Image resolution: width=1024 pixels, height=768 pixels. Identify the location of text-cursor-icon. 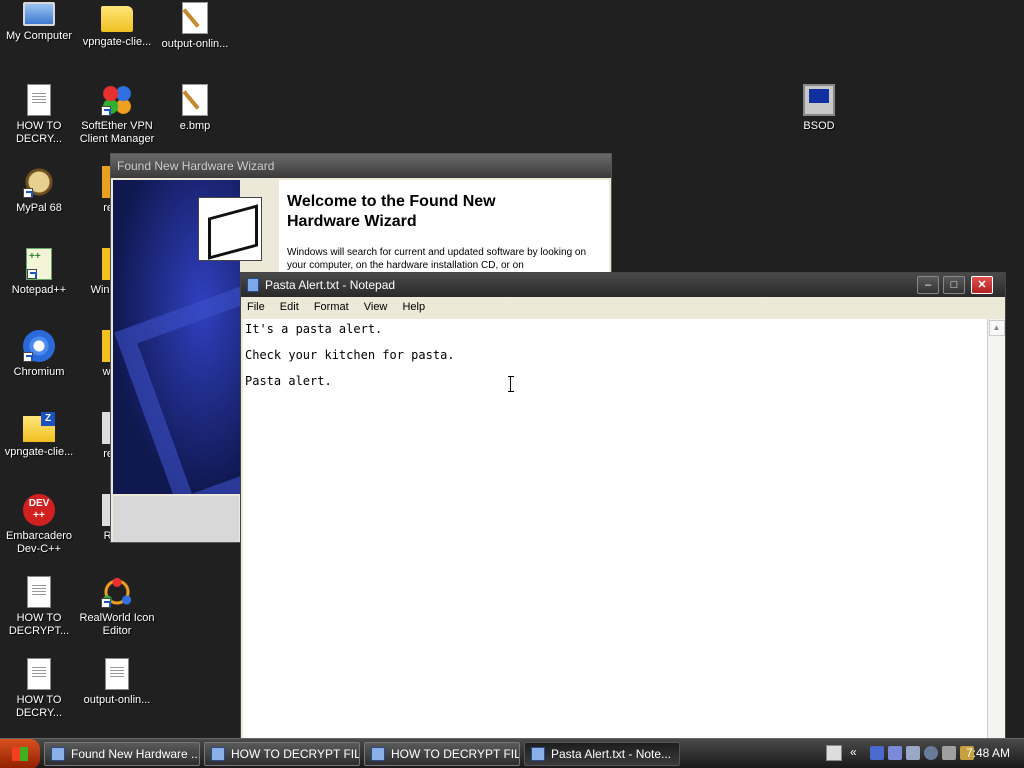
(511, 384).